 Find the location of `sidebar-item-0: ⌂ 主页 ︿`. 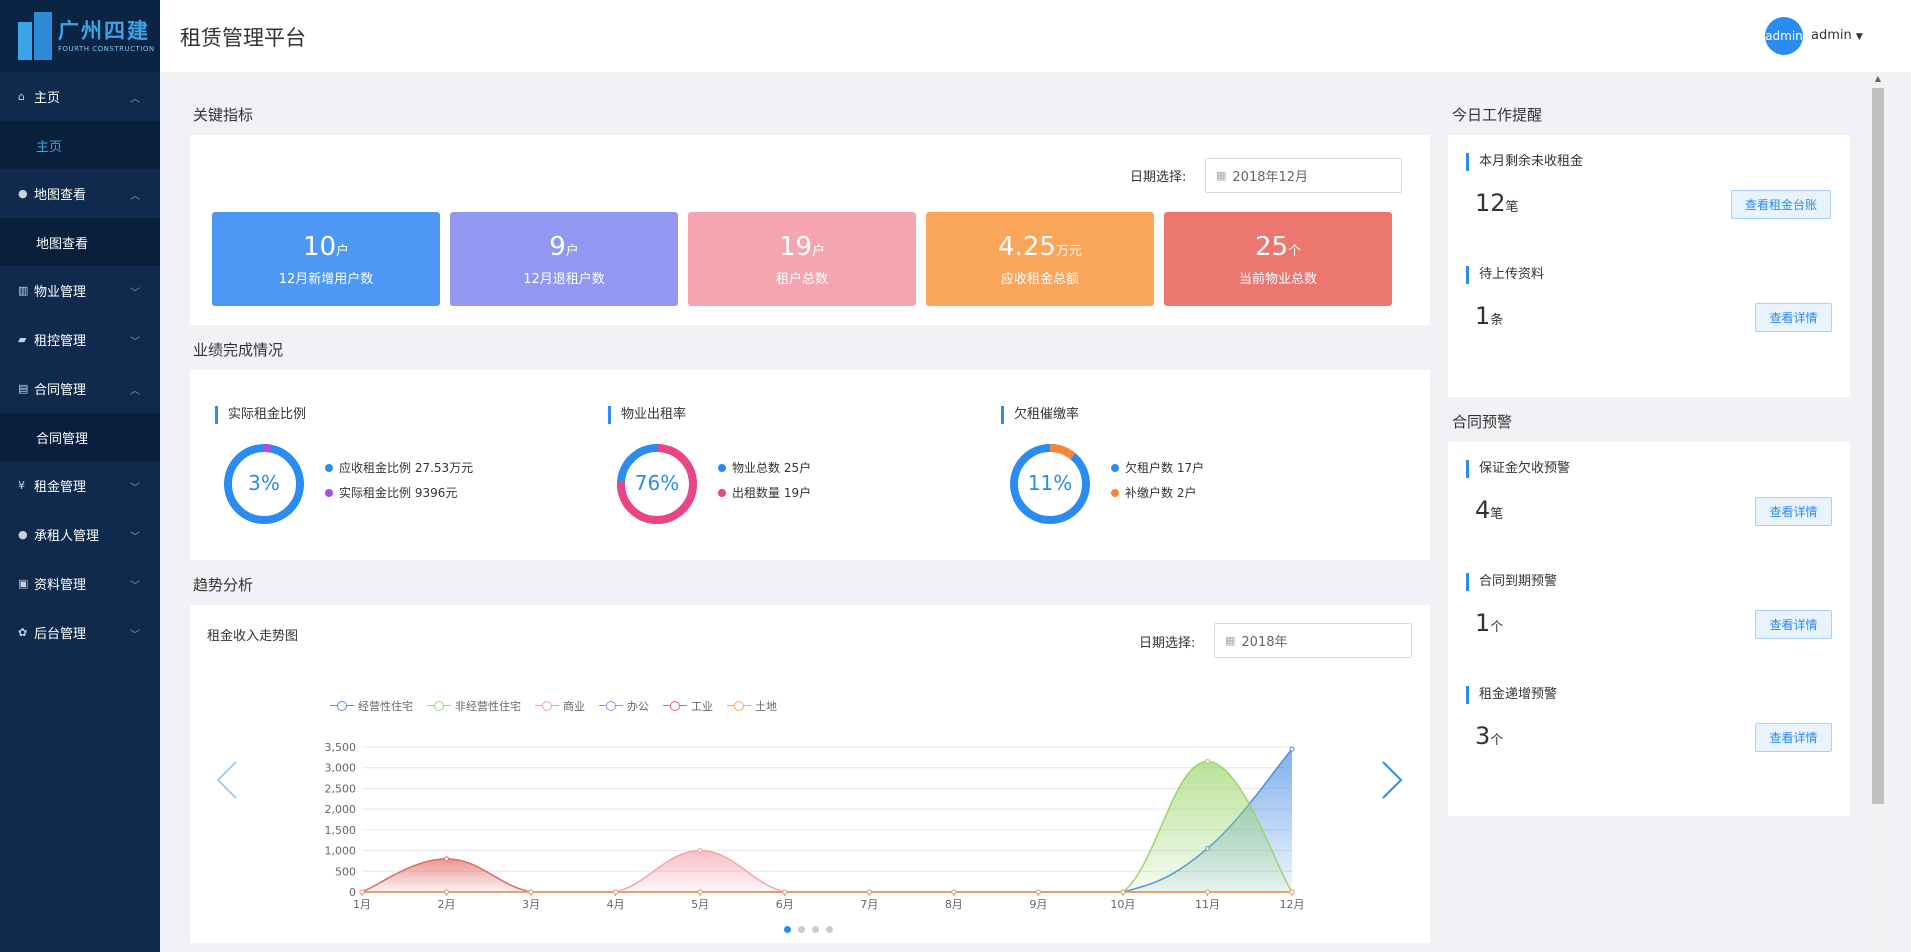

sidebar-item-0: ⌂ 主页 ︿ is located at coordinates (80, 96).